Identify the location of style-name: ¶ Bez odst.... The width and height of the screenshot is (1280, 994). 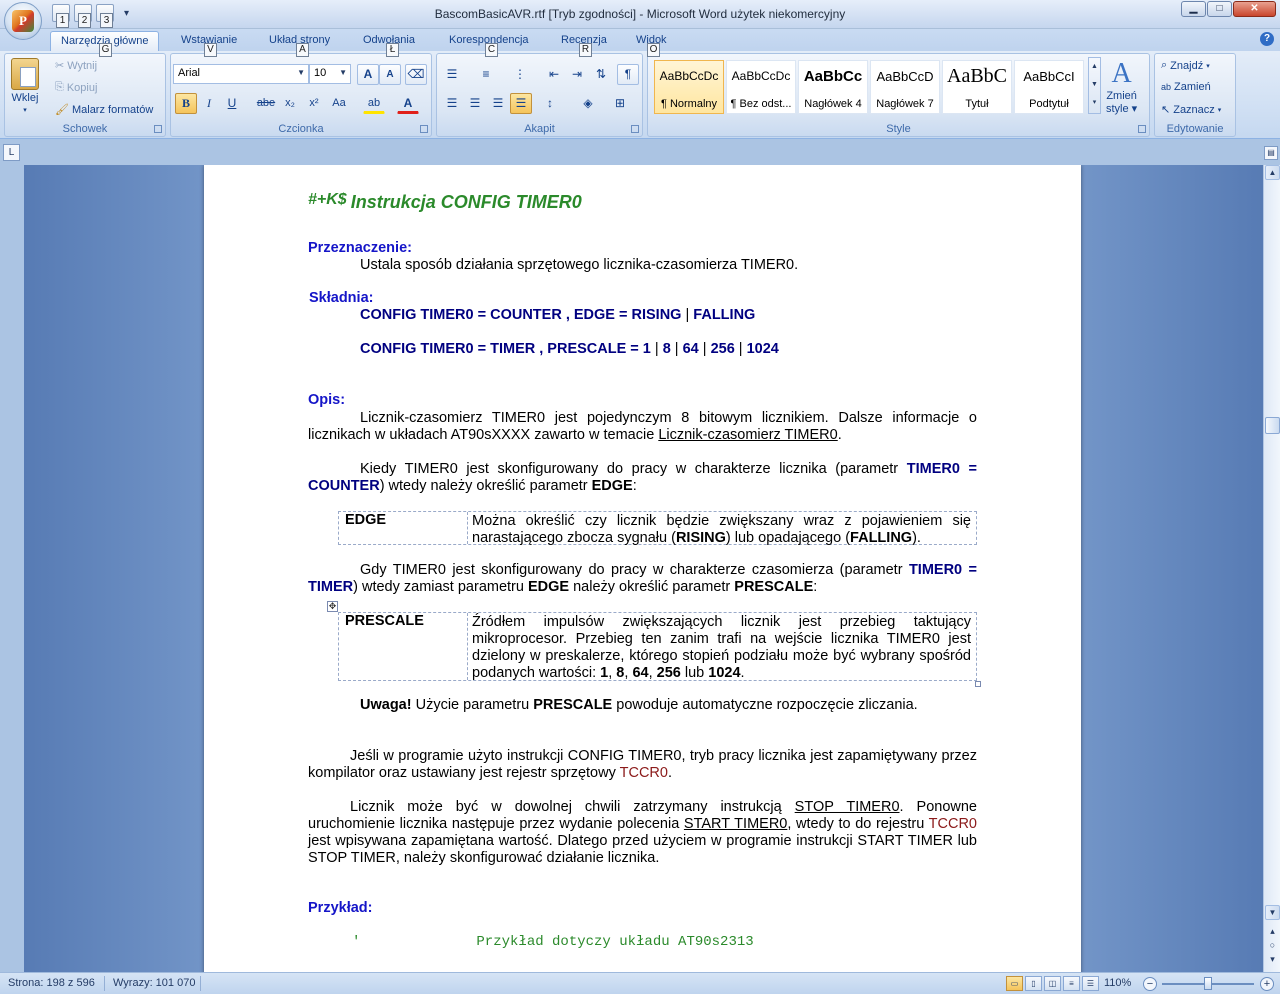
(761, 104).